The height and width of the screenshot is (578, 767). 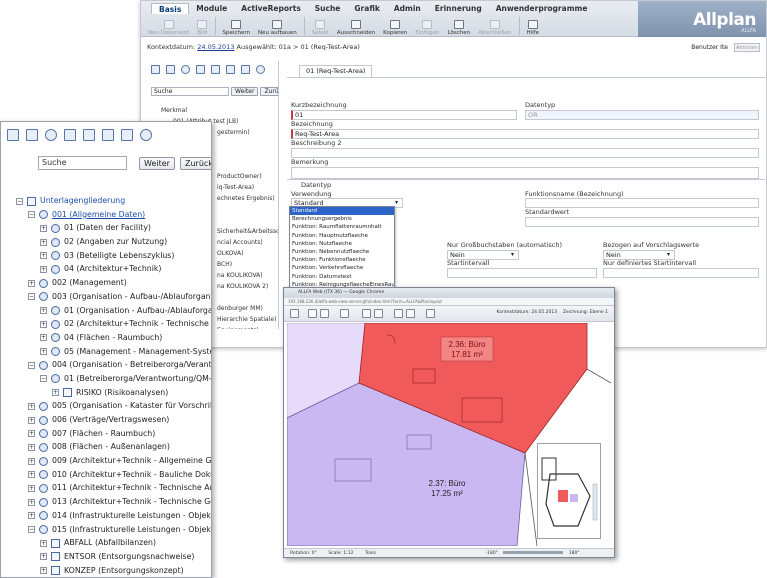 What do you see at coordinates (170, 69) in the screenshot?
I see `structure-icon` at bounding box center [170, 69].